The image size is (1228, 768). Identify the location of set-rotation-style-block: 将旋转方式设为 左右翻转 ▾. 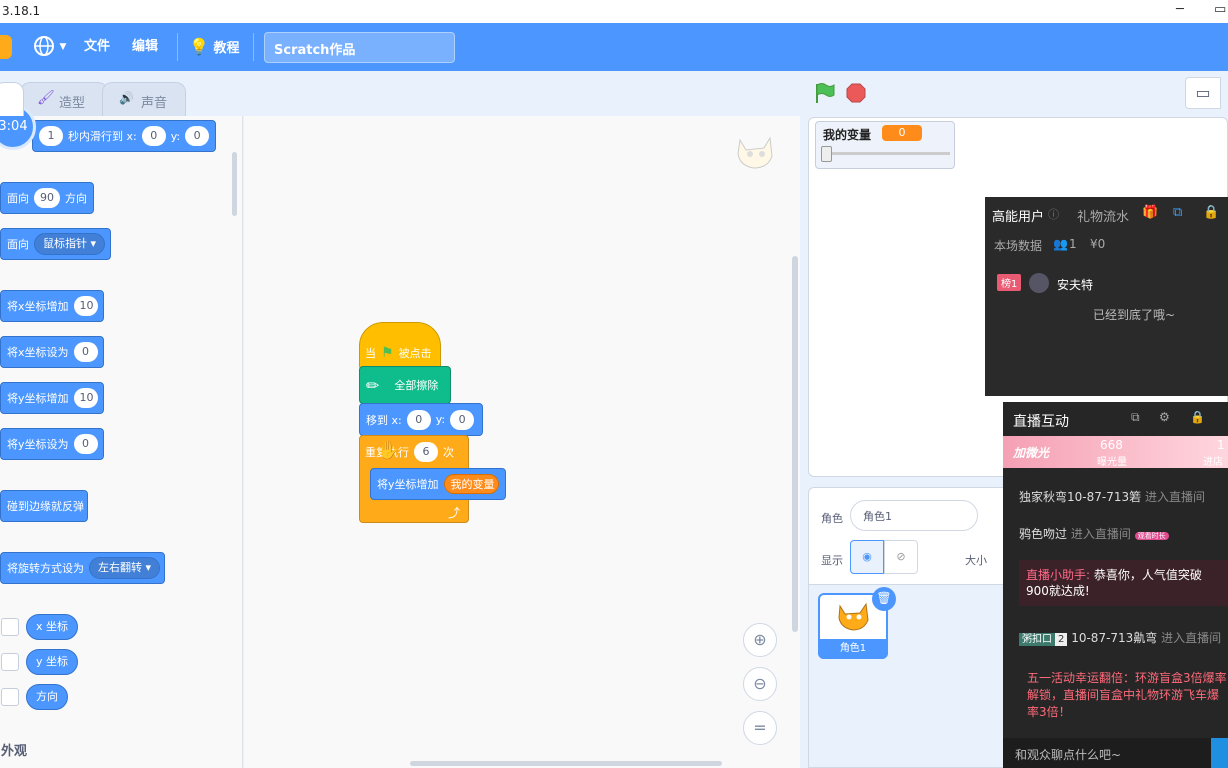
(82, 568).